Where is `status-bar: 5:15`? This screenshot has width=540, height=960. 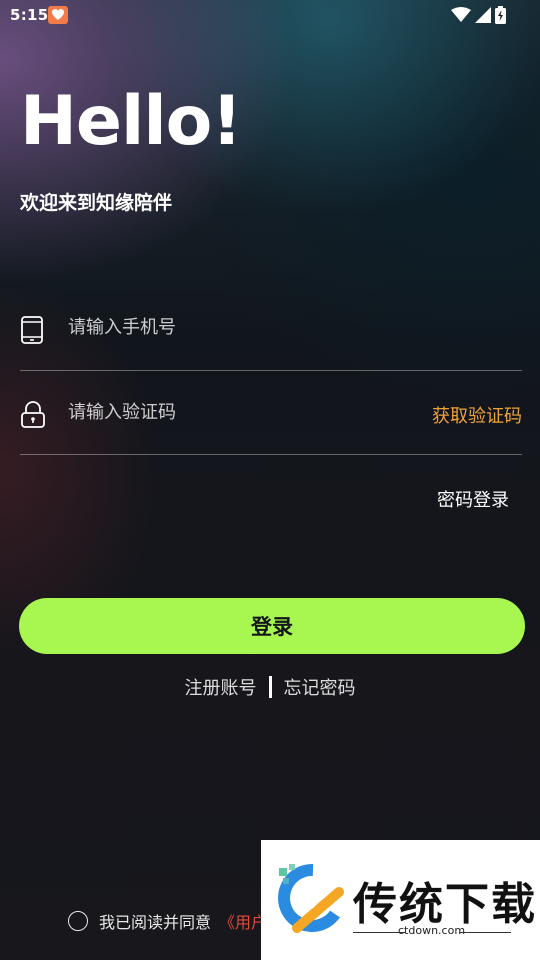 status-bar: 5:15 is located at coordinates (270, 16).